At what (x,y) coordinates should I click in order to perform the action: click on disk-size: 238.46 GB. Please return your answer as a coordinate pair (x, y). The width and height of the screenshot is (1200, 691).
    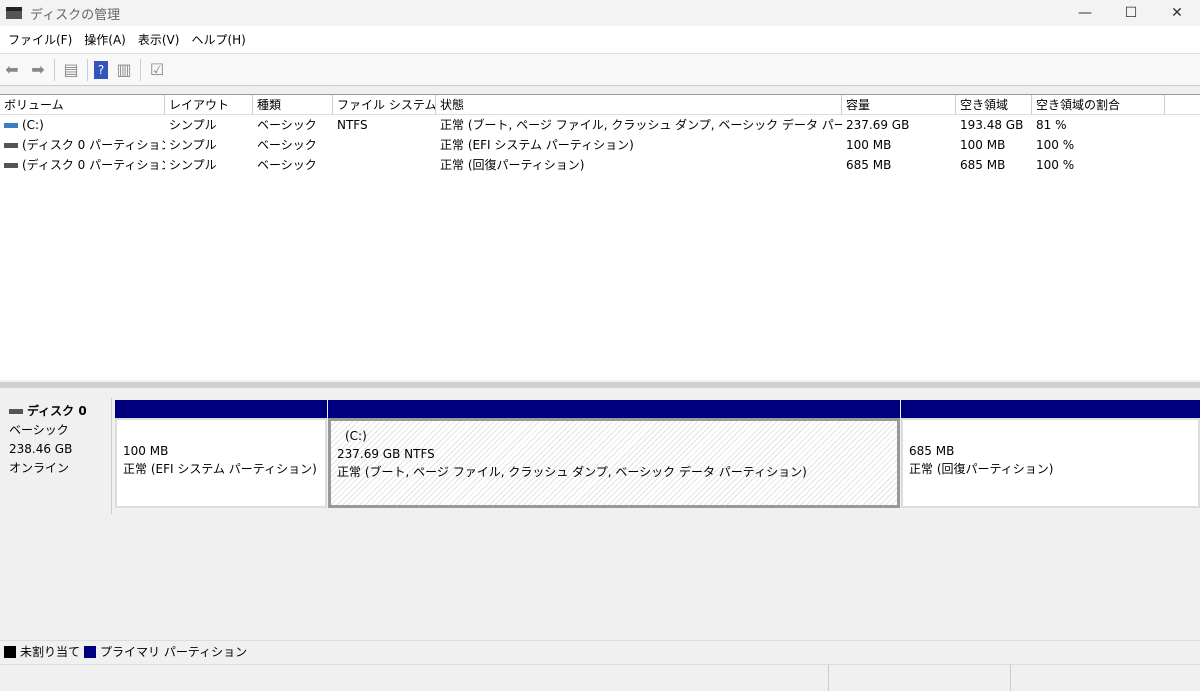
    Looking at the image, I should click on (41, 449).